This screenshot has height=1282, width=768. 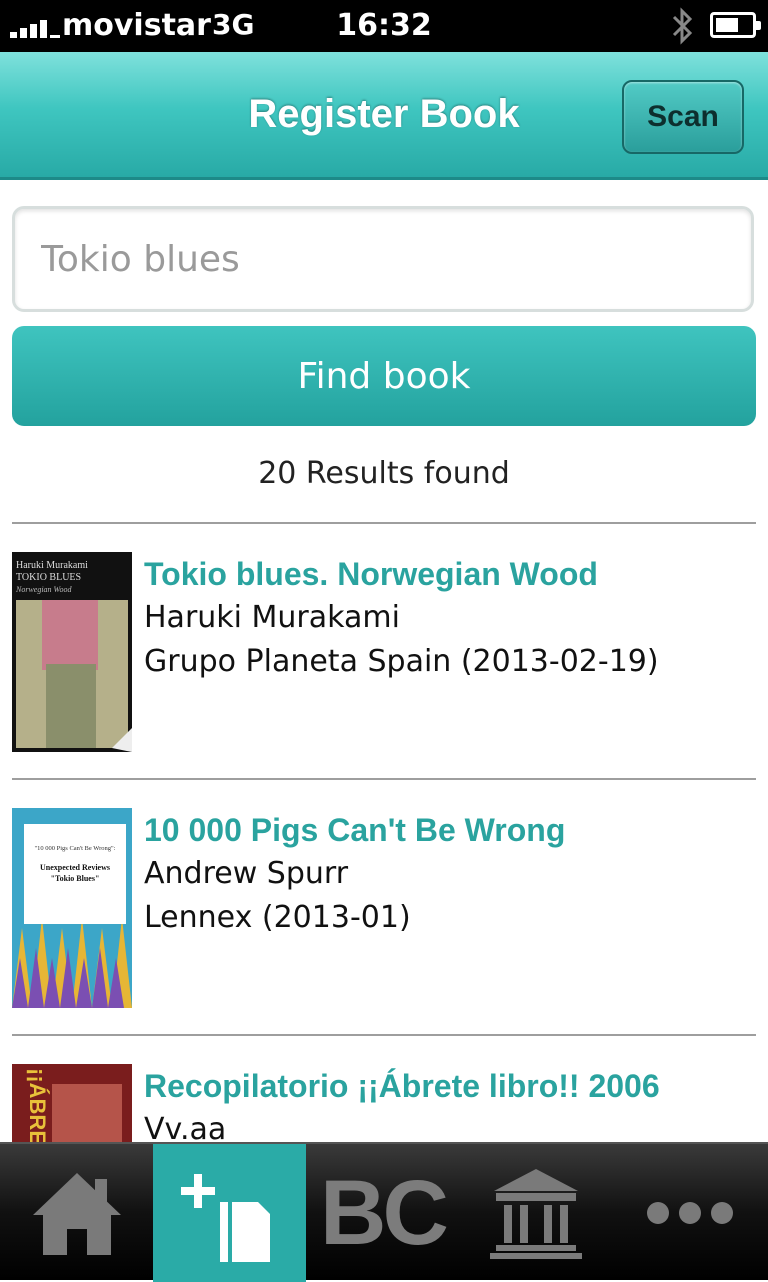 I want to click on status-bar: movistar 3G 16:32, so click(x=384, y=26).